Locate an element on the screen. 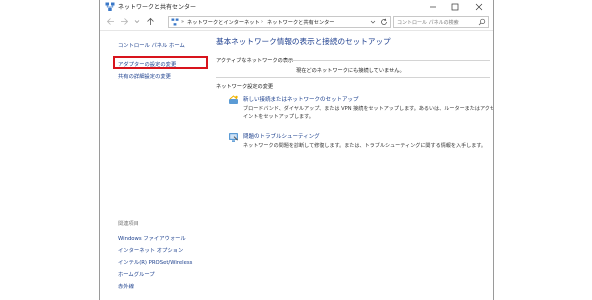 This screenshot has height=300, width=592. troubleshoot-icon is located at coordinates (233, 137).